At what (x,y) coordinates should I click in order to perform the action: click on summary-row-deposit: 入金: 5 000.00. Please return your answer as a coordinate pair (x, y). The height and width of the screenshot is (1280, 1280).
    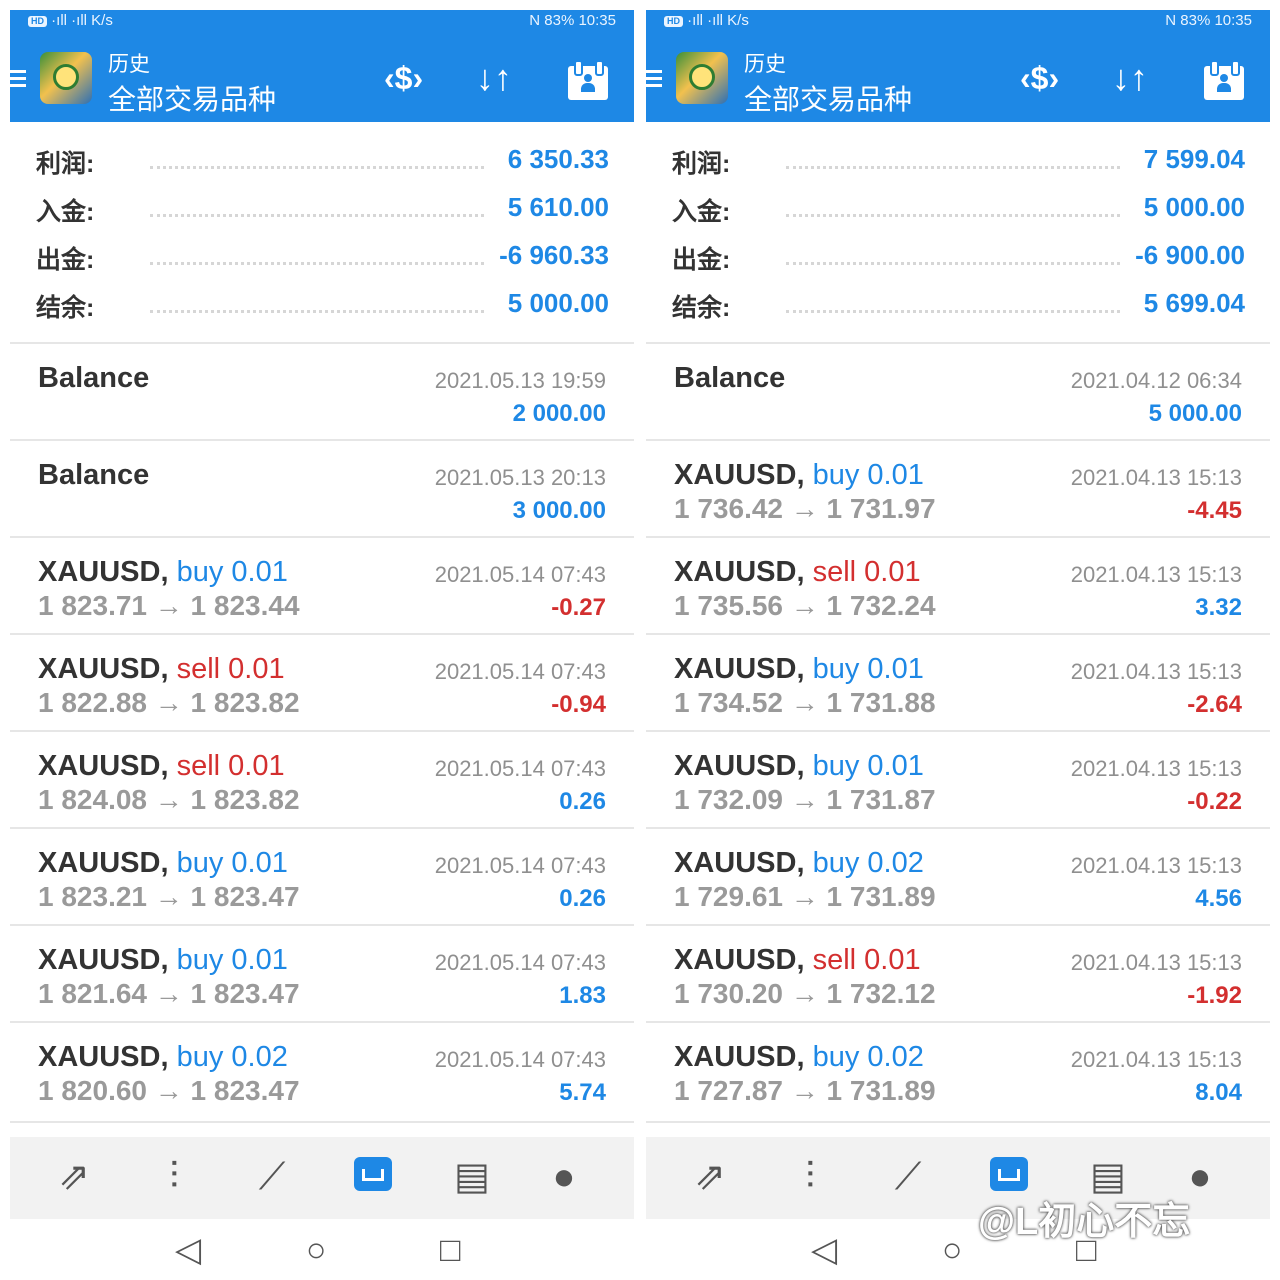
    Looking at the image, I should click on (958, 210).